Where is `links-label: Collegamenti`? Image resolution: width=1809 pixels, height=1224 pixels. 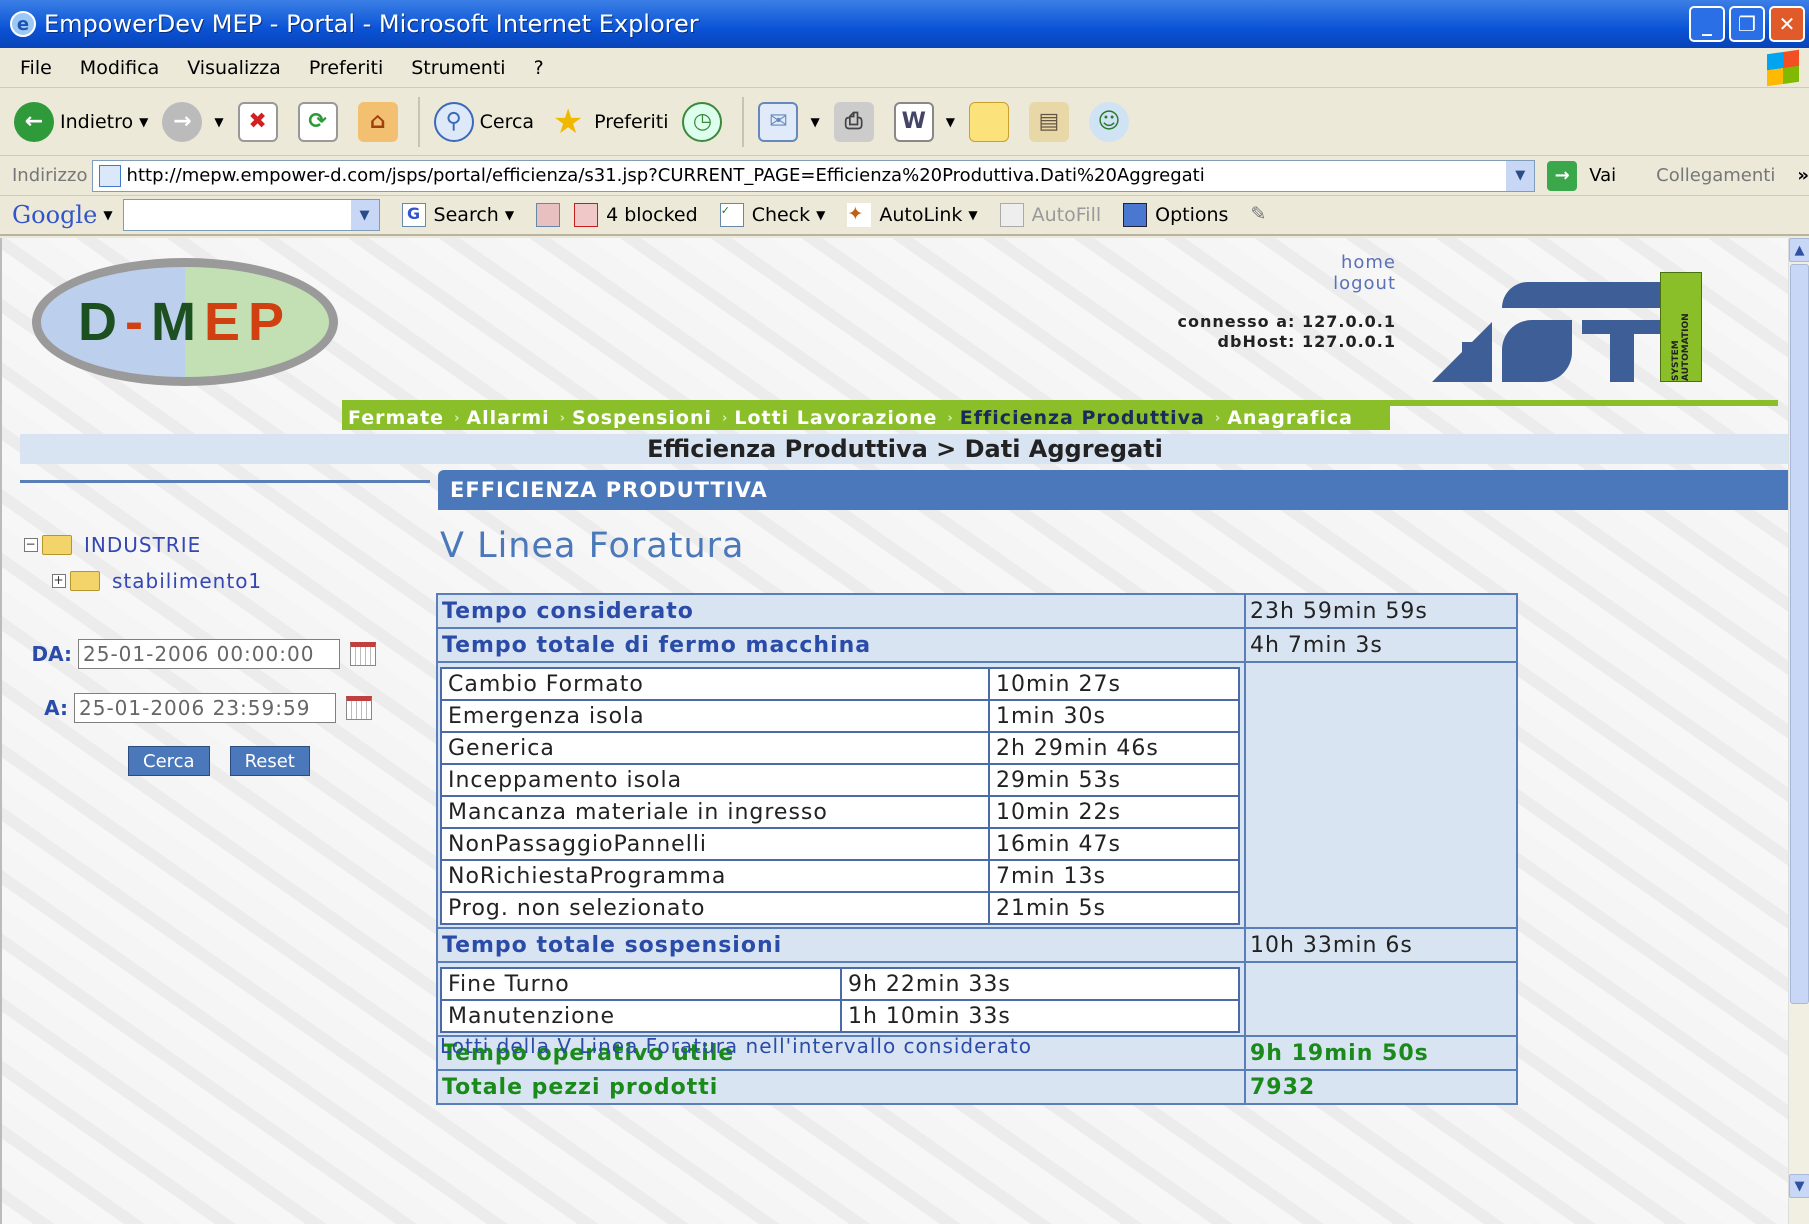
links-label: Collegamenti is located at coordinates (1715, 175).